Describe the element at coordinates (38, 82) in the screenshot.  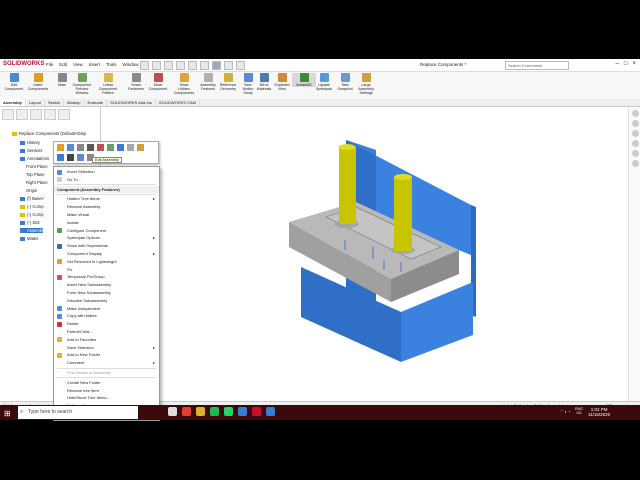
I see `tool-insert-components: Insert Components` at that location.